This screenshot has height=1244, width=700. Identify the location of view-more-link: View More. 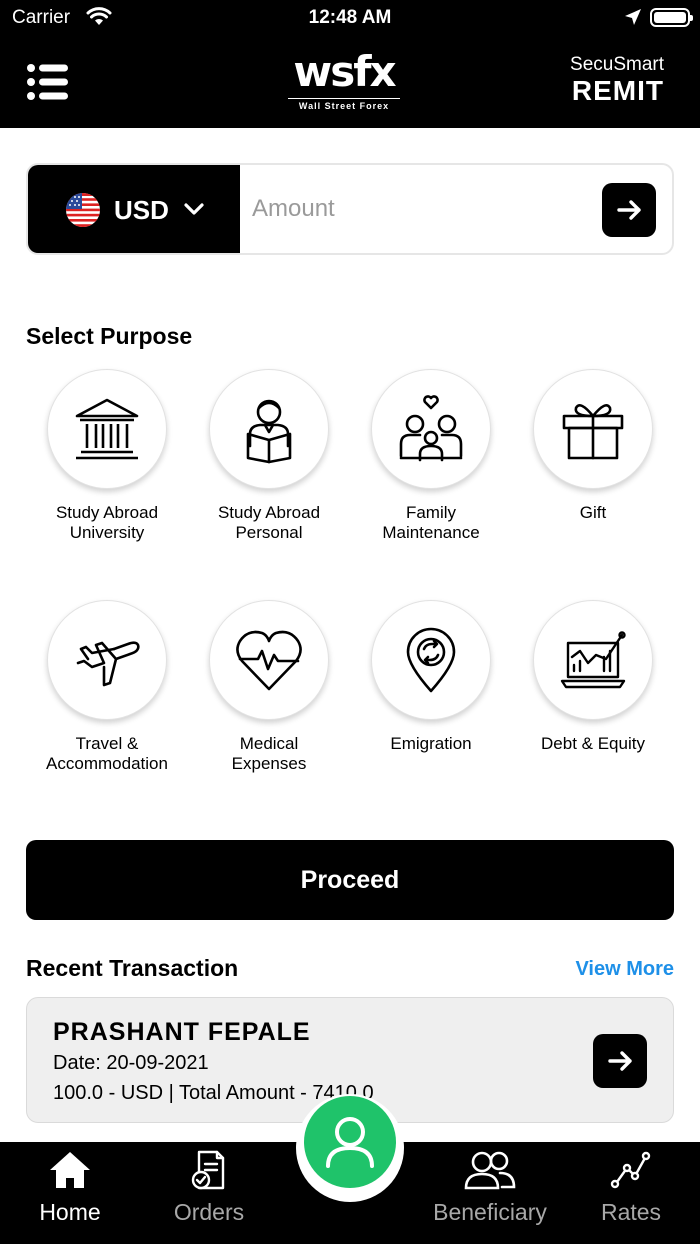
(624, 969).